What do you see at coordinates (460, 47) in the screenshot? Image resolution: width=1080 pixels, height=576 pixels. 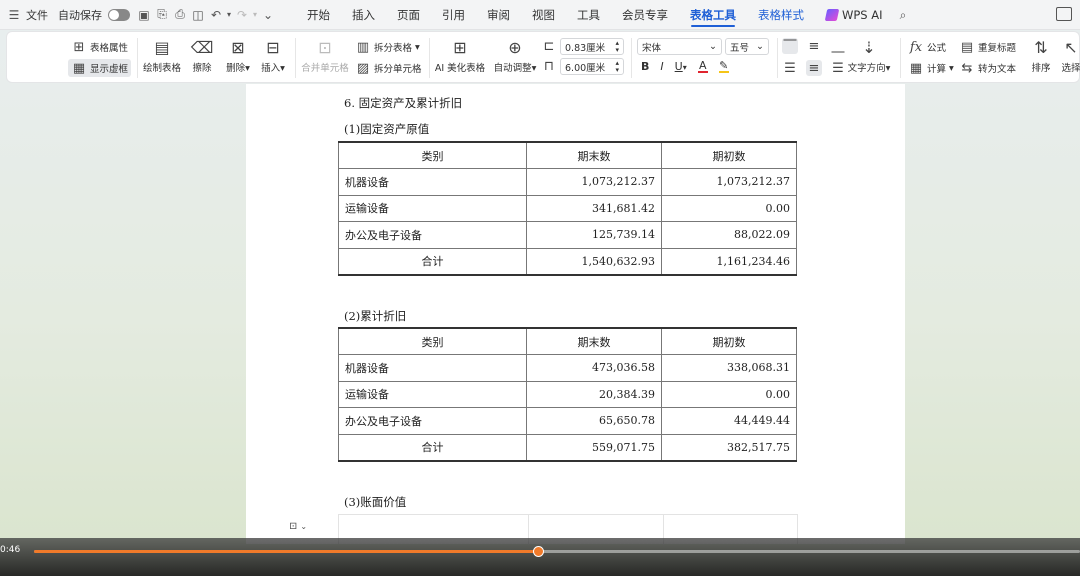 I see `ai-table-icon: ⊞` at bounding box center [460, 47].